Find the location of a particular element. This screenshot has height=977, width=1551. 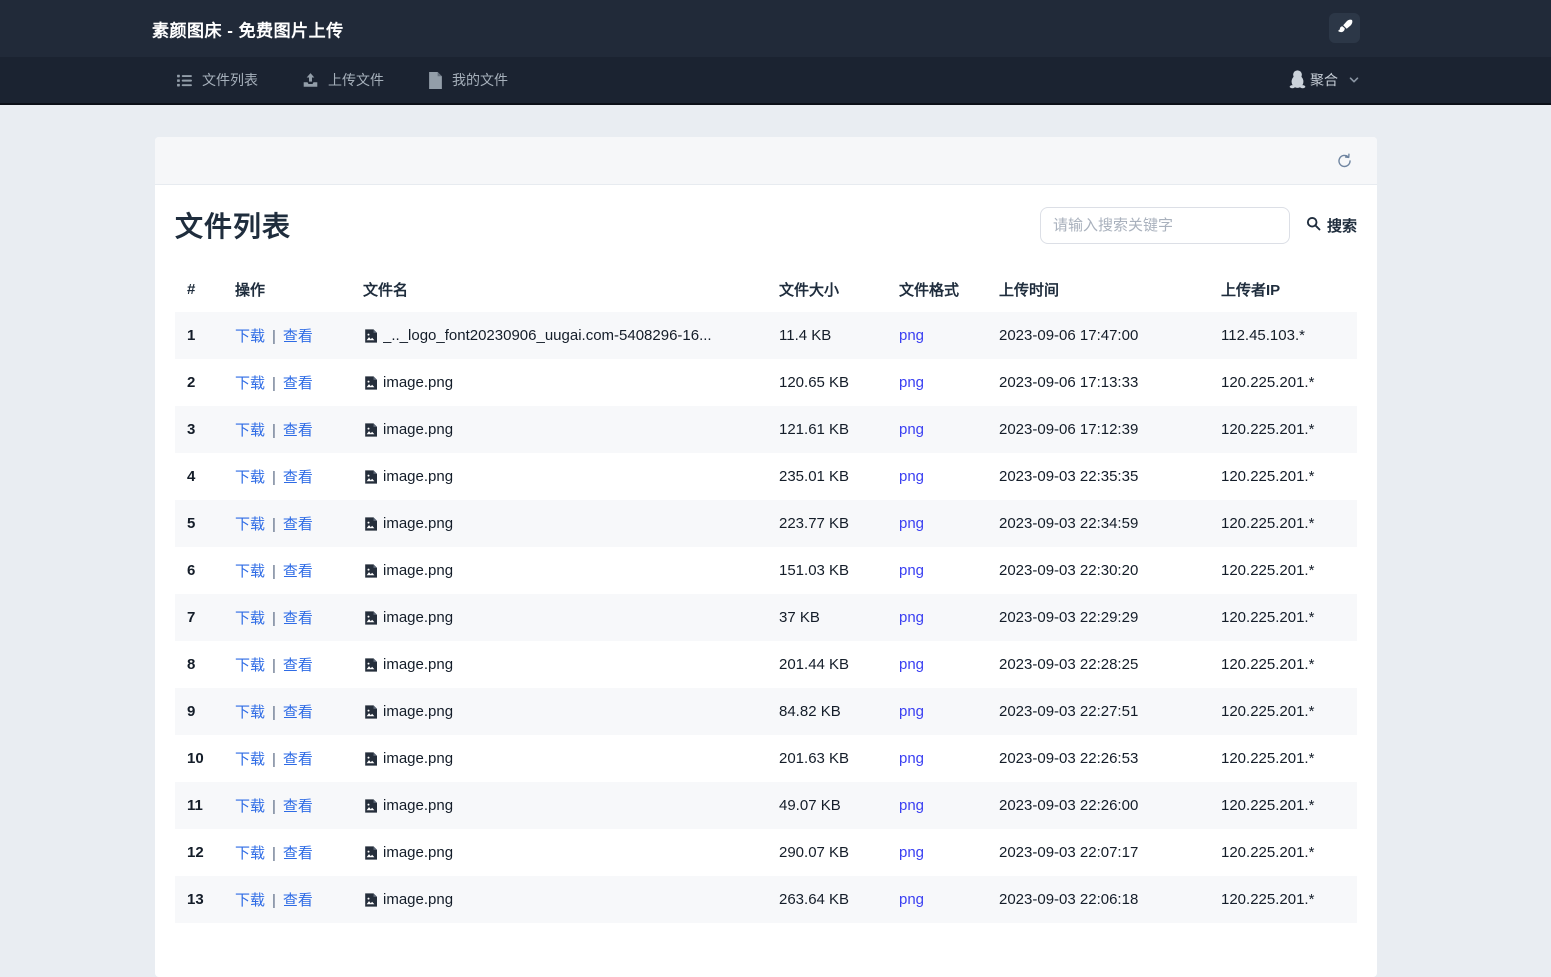

refresh-icon is located at coordinates (1344, 162).